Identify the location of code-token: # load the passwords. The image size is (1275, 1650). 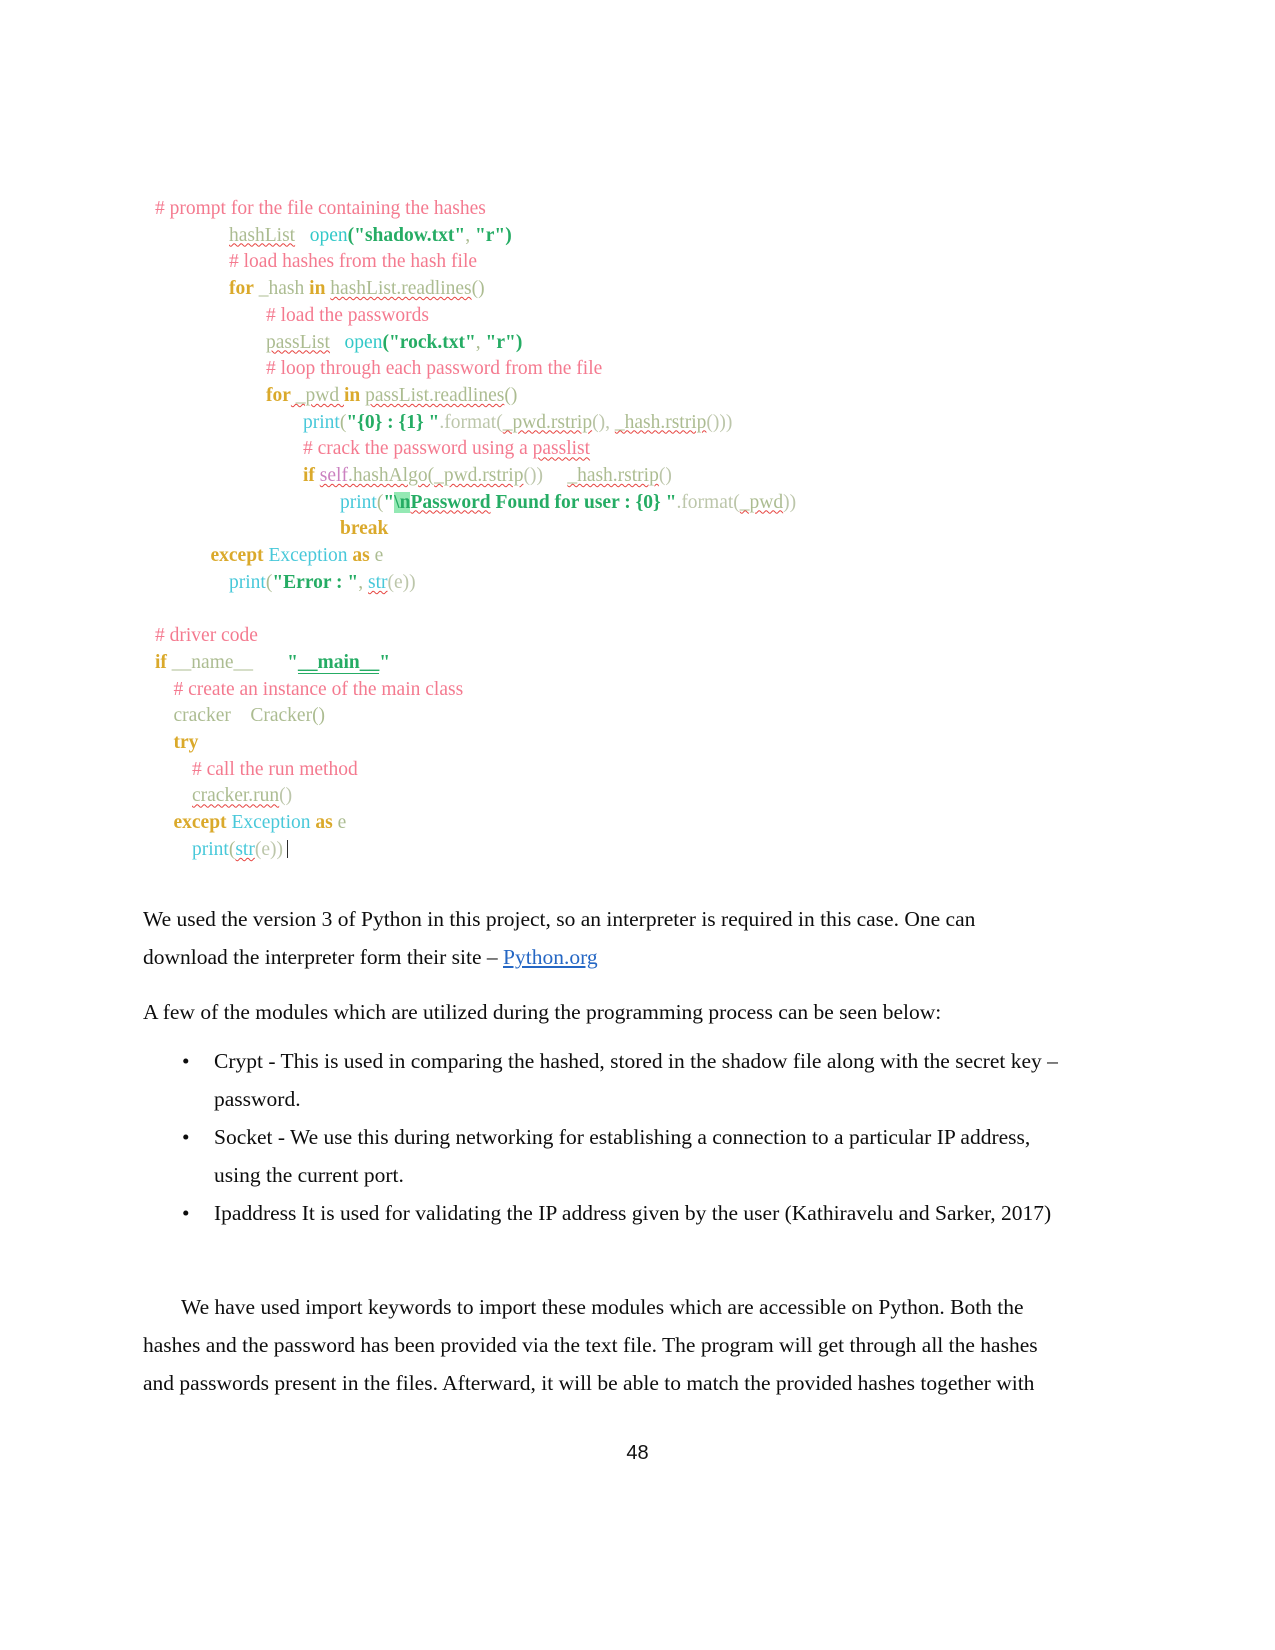
(348, 315).